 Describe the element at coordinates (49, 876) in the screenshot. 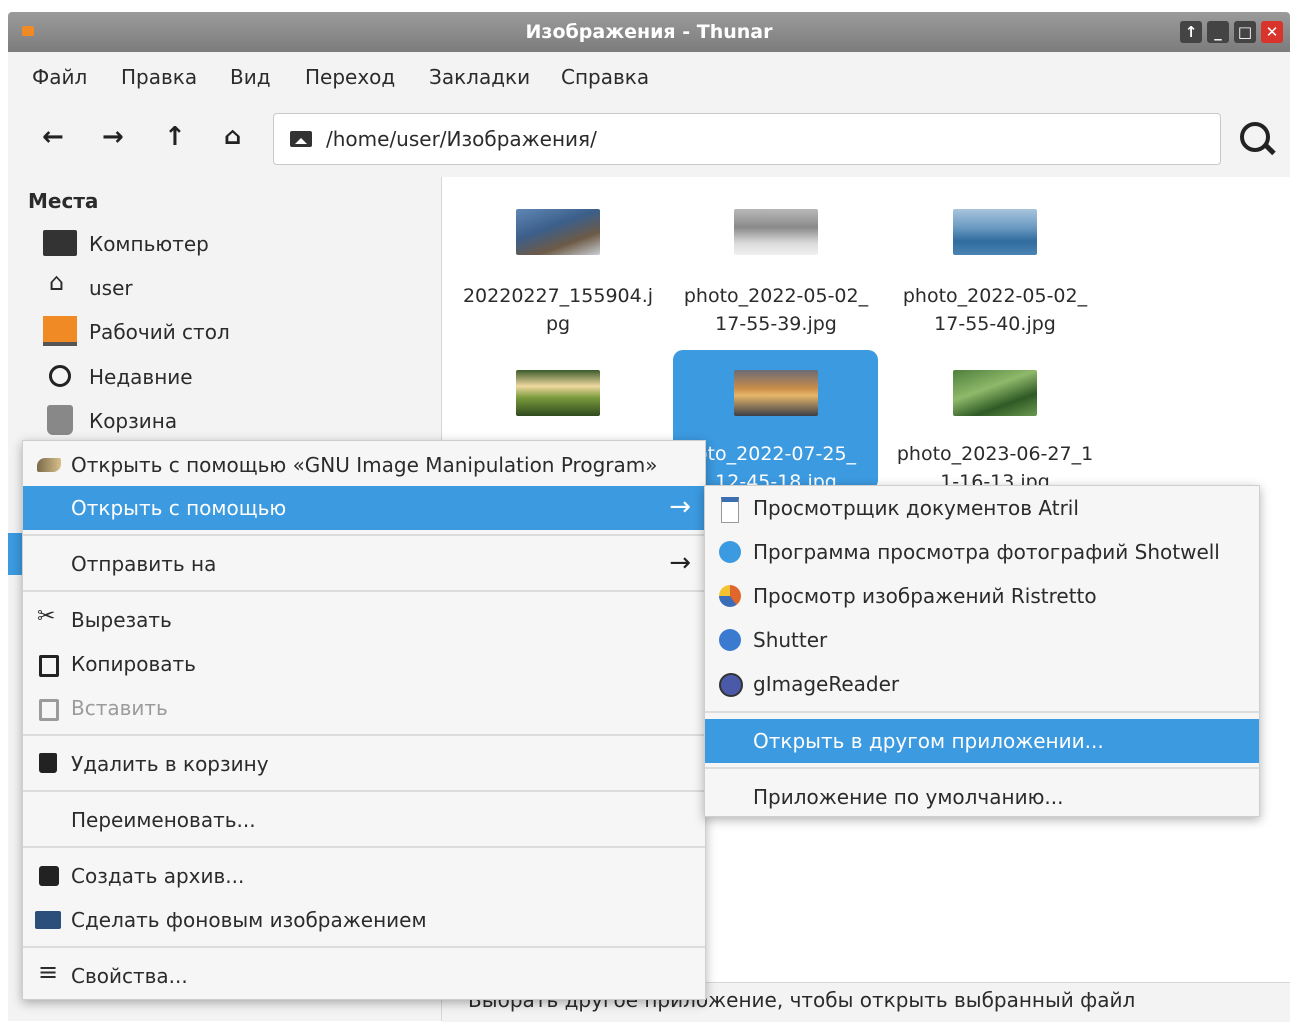

I see `archive-icon` at that location.